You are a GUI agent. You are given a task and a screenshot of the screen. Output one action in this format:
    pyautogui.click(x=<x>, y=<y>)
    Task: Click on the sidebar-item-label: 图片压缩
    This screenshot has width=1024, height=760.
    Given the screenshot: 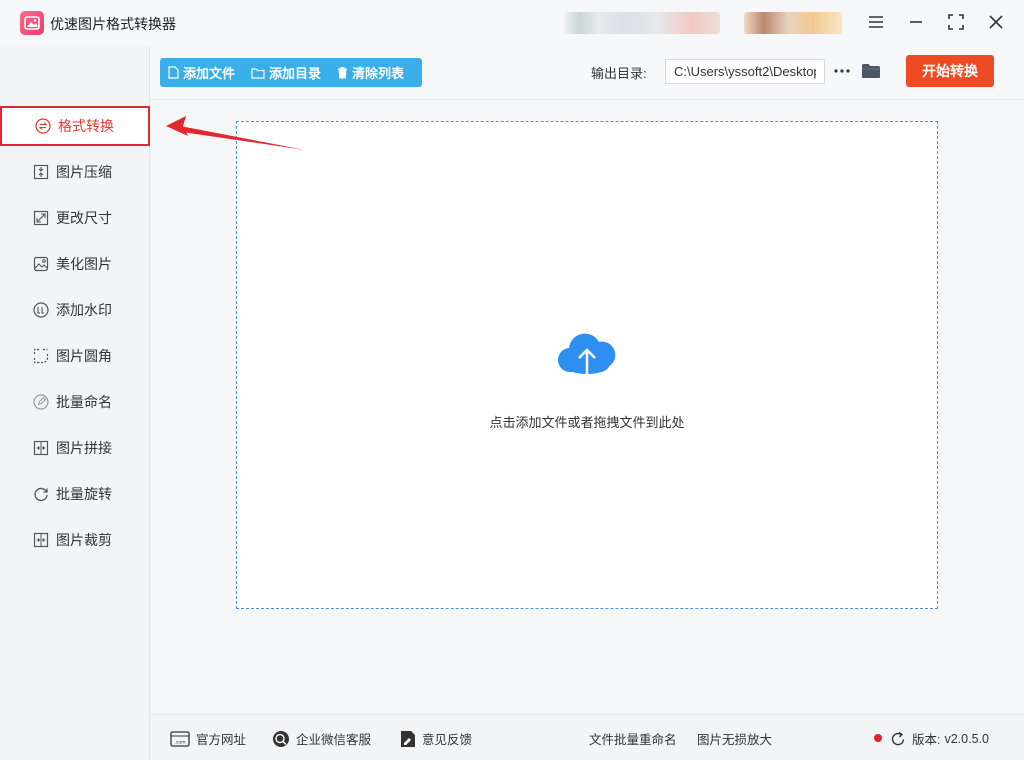 What is the action you would take?
    pyautogui.click(x=84, y=172)
    